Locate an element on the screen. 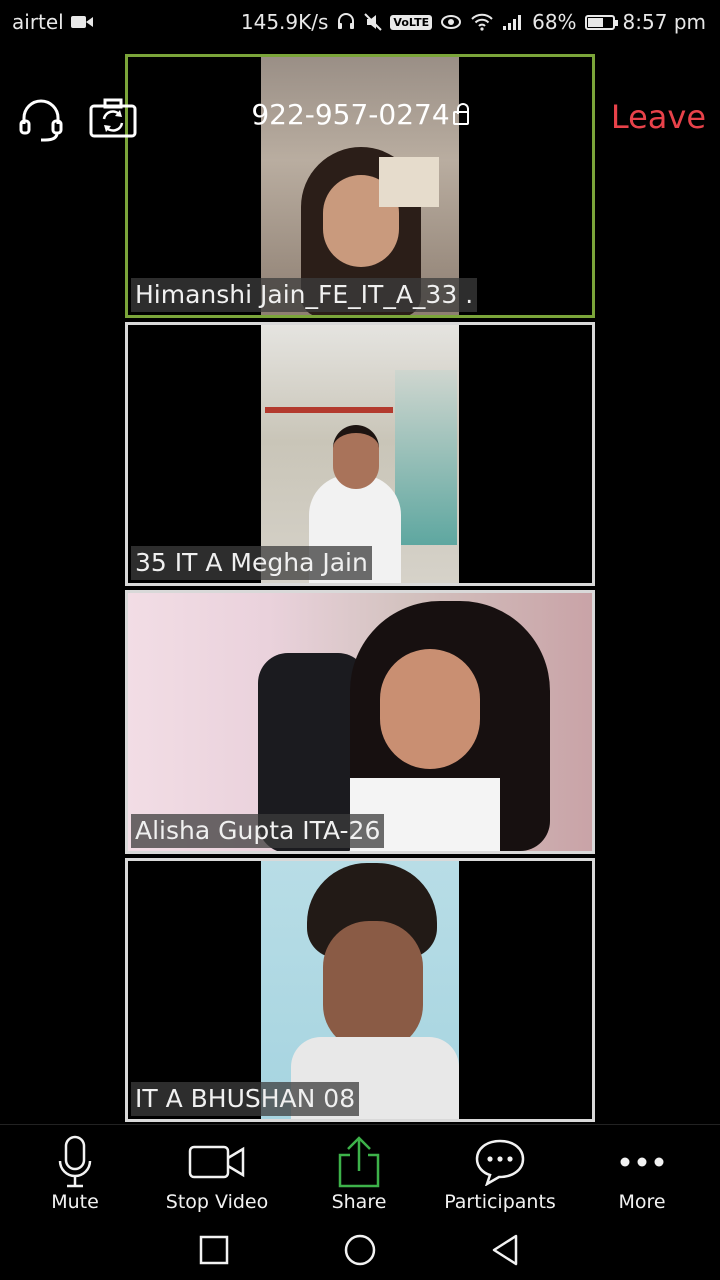 This screenshot has width=720, height=1280. battery-icon is located at coordinates (601, 22).